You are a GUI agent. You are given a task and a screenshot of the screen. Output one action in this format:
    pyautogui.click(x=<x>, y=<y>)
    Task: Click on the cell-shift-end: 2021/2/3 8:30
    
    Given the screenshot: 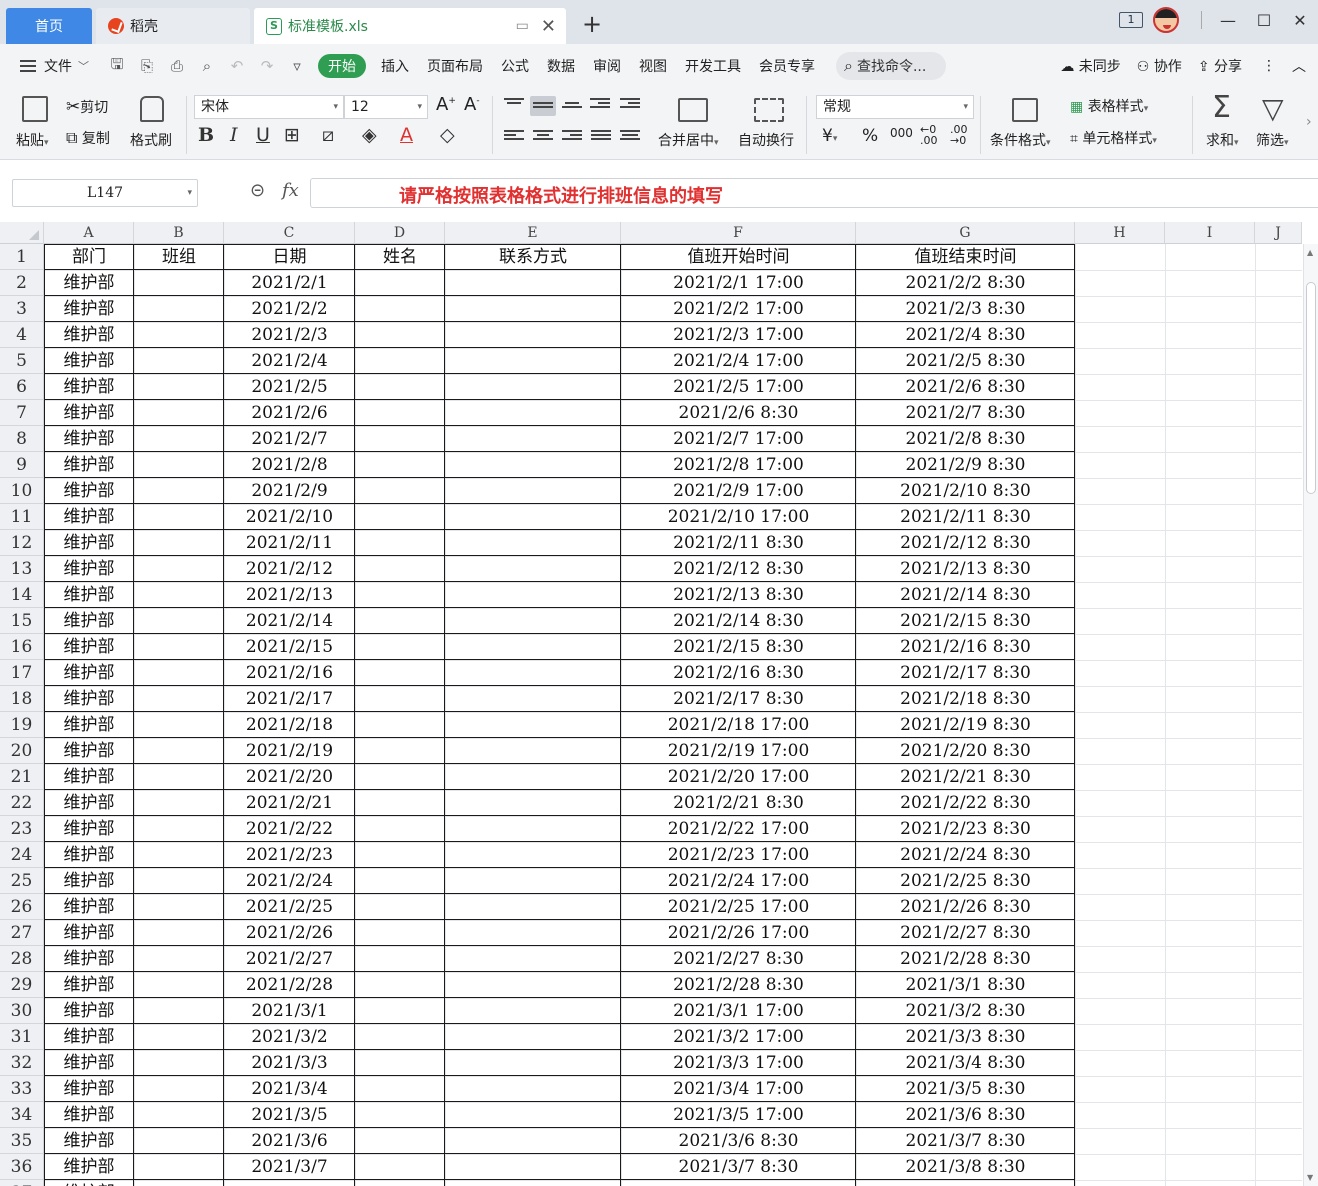 What is the action you would take?
    pyautogui.click(x=965, y=309)
    